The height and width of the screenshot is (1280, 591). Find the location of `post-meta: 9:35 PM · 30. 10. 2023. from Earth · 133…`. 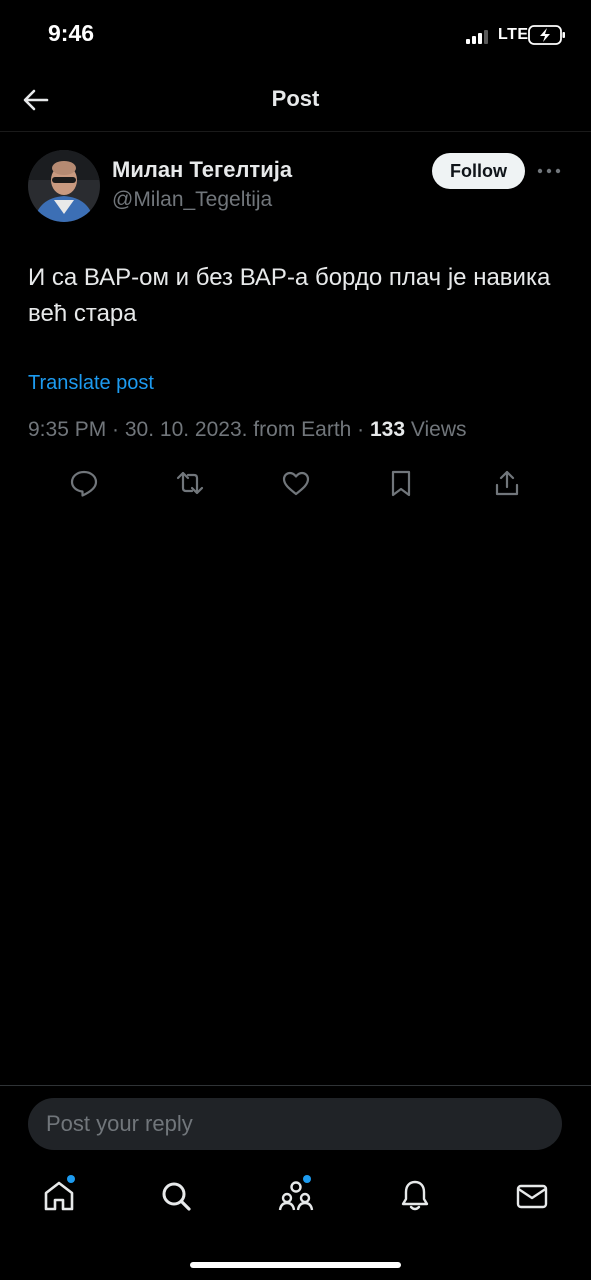

post-meta: 9:35 PM · 30. 10. 2023. from Earth · 133… is located at coordinates (247, 430).